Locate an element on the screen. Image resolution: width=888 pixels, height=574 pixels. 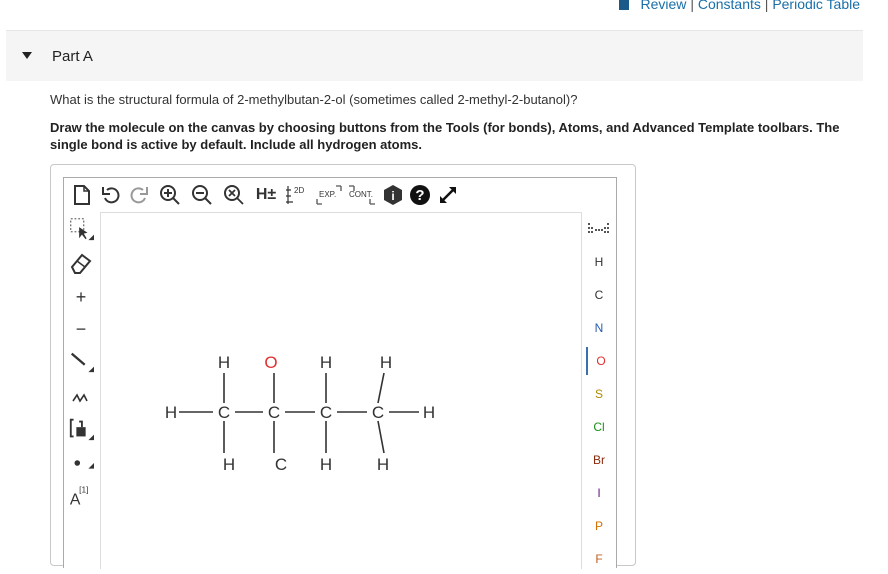
redo-icon is located at coordinates (139, 195).